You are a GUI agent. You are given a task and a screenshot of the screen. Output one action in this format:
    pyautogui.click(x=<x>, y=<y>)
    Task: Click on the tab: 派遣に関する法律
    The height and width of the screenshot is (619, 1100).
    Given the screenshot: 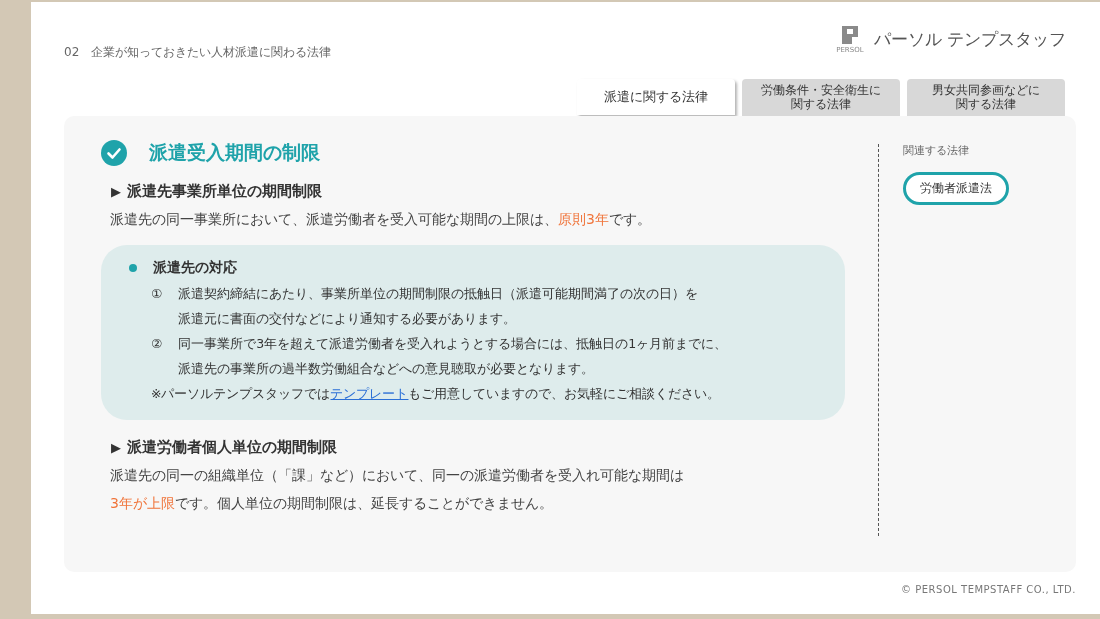 What is the action you would take?
    pyautogui.click(x=656, y=97)
    